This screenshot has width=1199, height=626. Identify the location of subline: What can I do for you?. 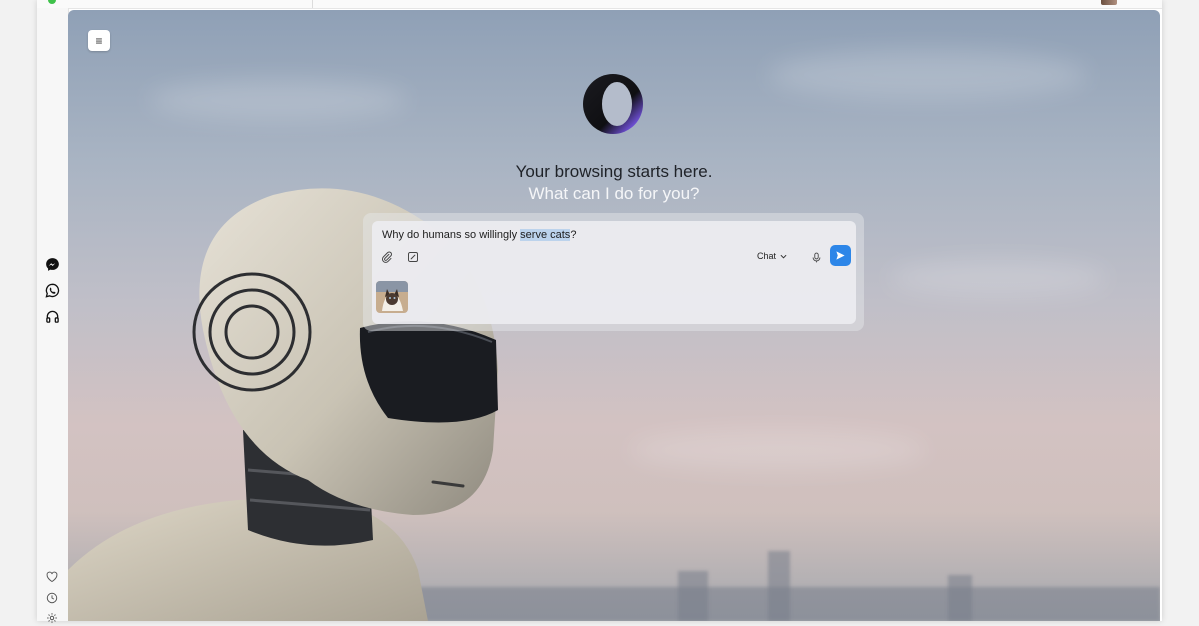
(614, 193).